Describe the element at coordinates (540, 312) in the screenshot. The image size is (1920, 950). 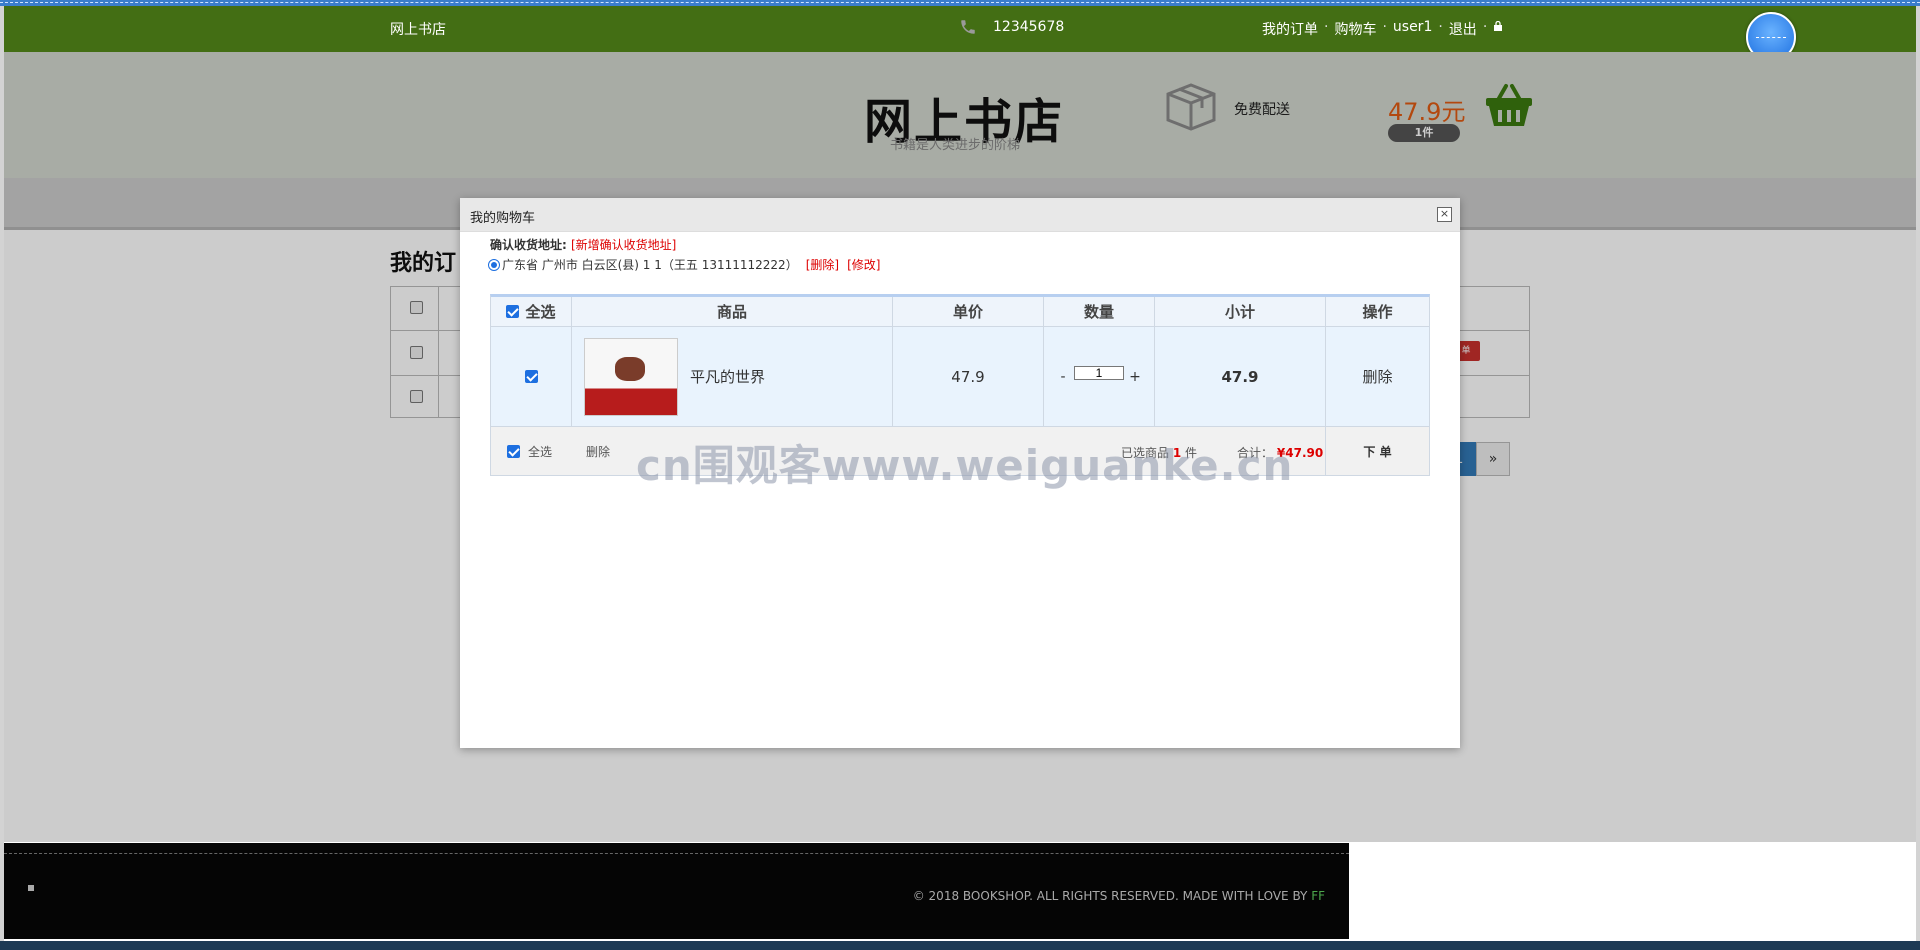
I see `select-all-label: 全选` at that location.